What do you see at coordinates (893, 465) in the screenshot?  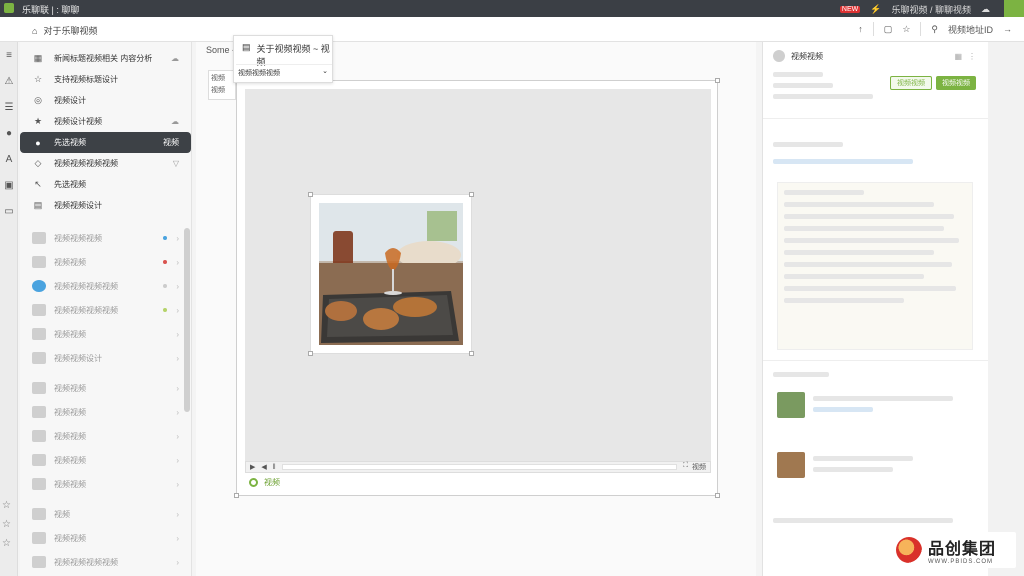 I see `news-text` at bounding box center [893, 465].